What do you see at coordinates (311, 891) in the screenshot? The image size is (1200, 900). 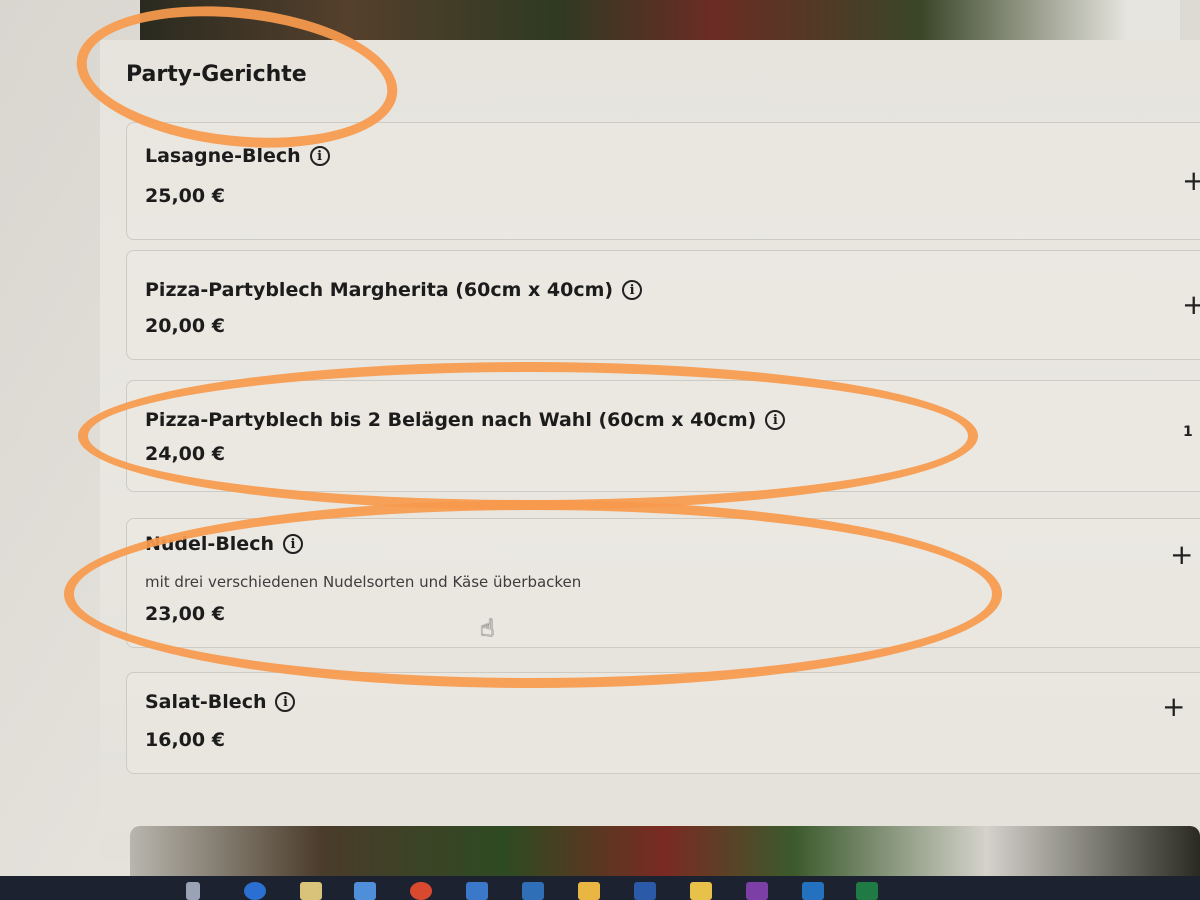 I see `pencil-icon` at bounding box center [311, 891].